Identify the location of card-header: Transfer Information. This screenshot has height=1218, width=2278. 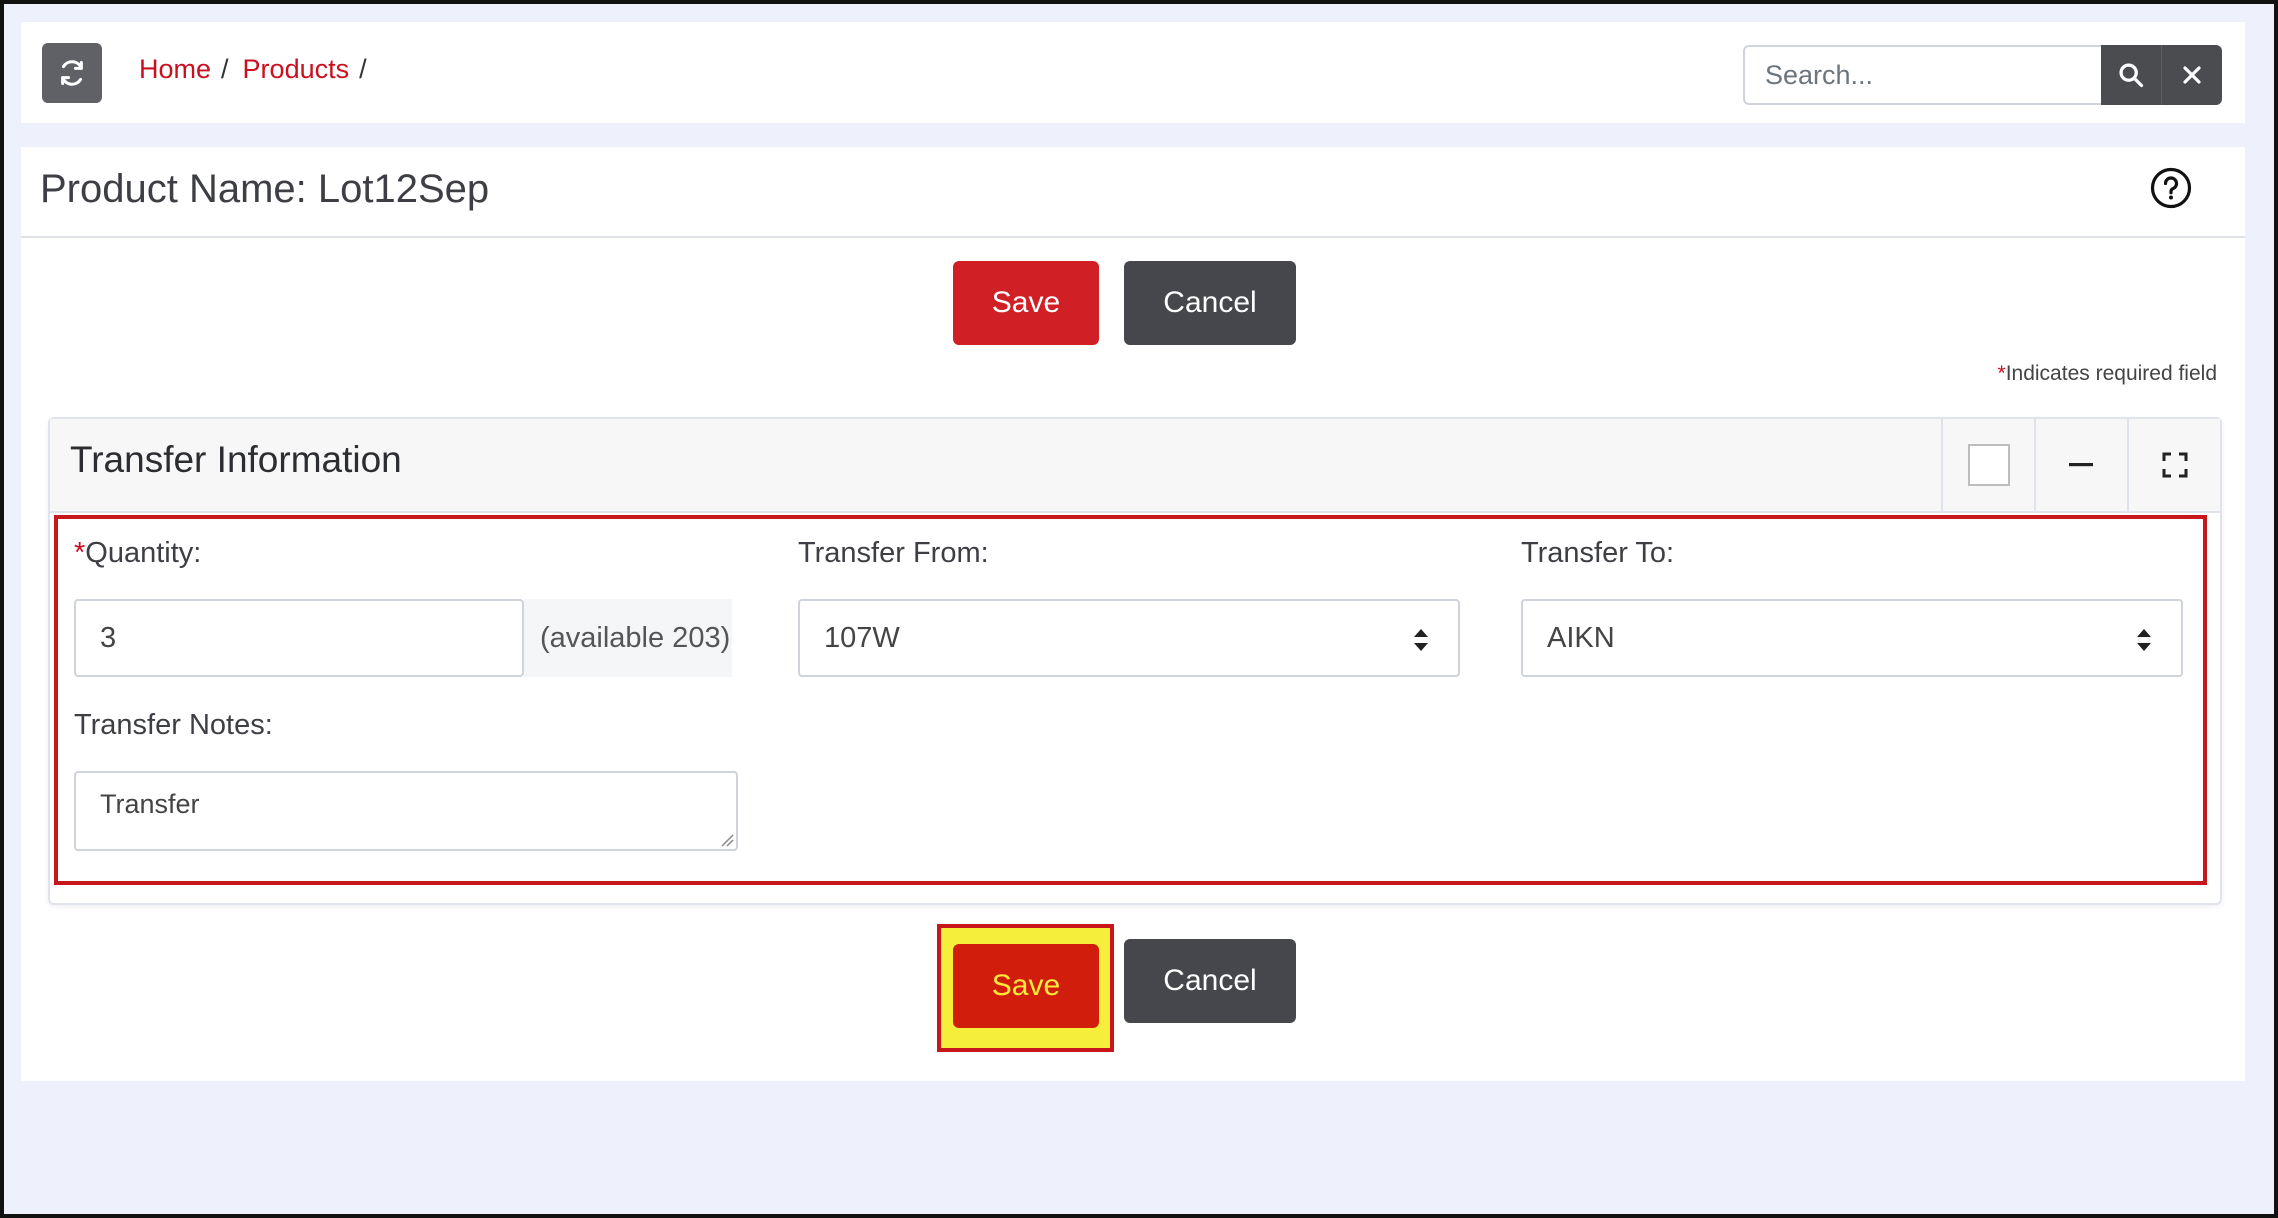
(1135, 466).